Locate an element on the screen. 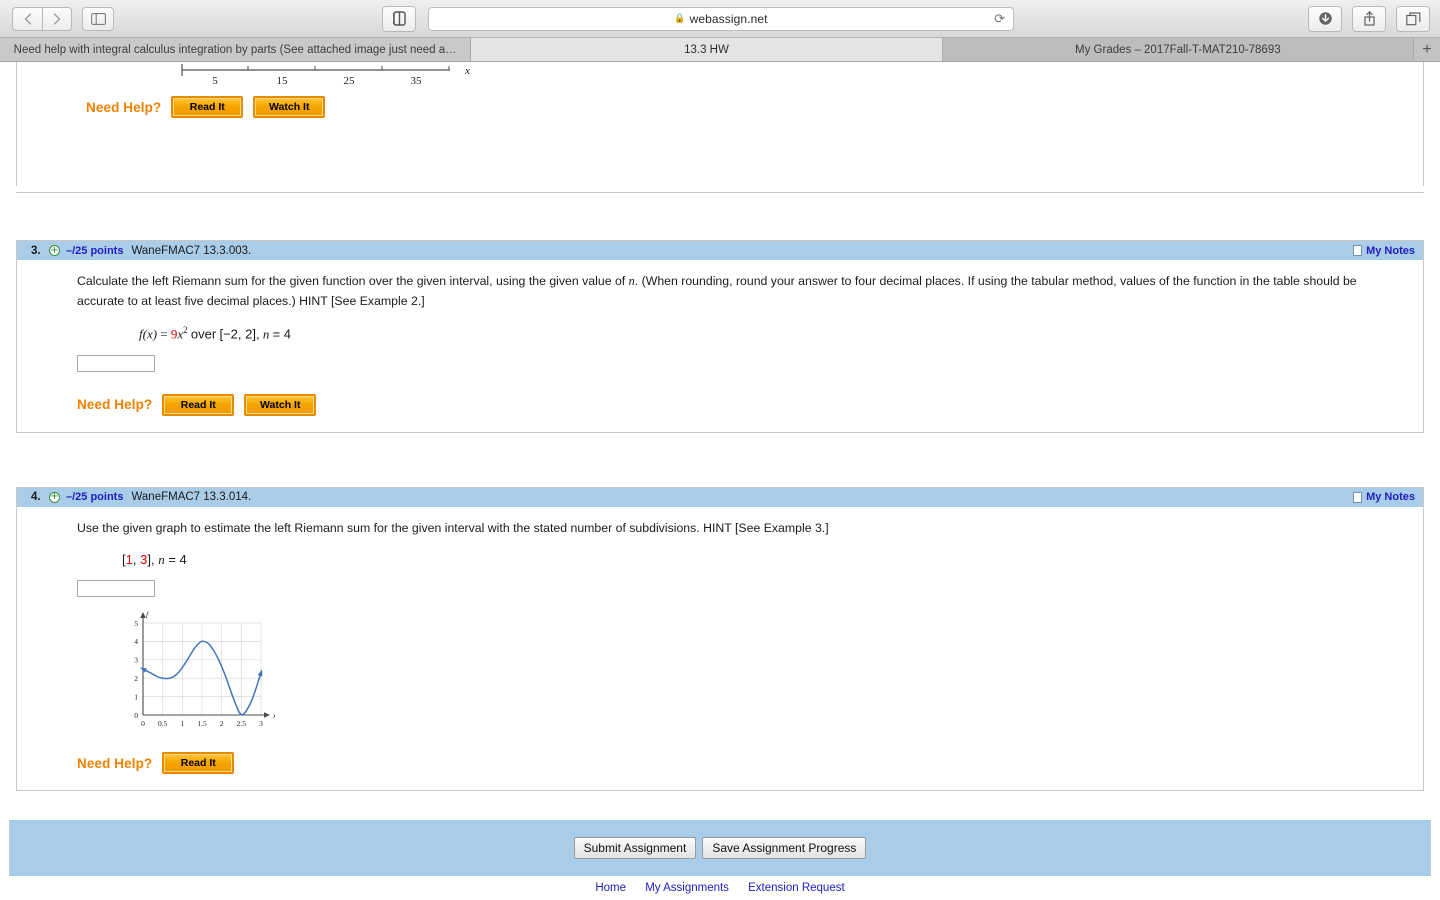 Image resolution: width=1440 pixels, height=900 pixels. share-button is located at coordinates (1369, 18).